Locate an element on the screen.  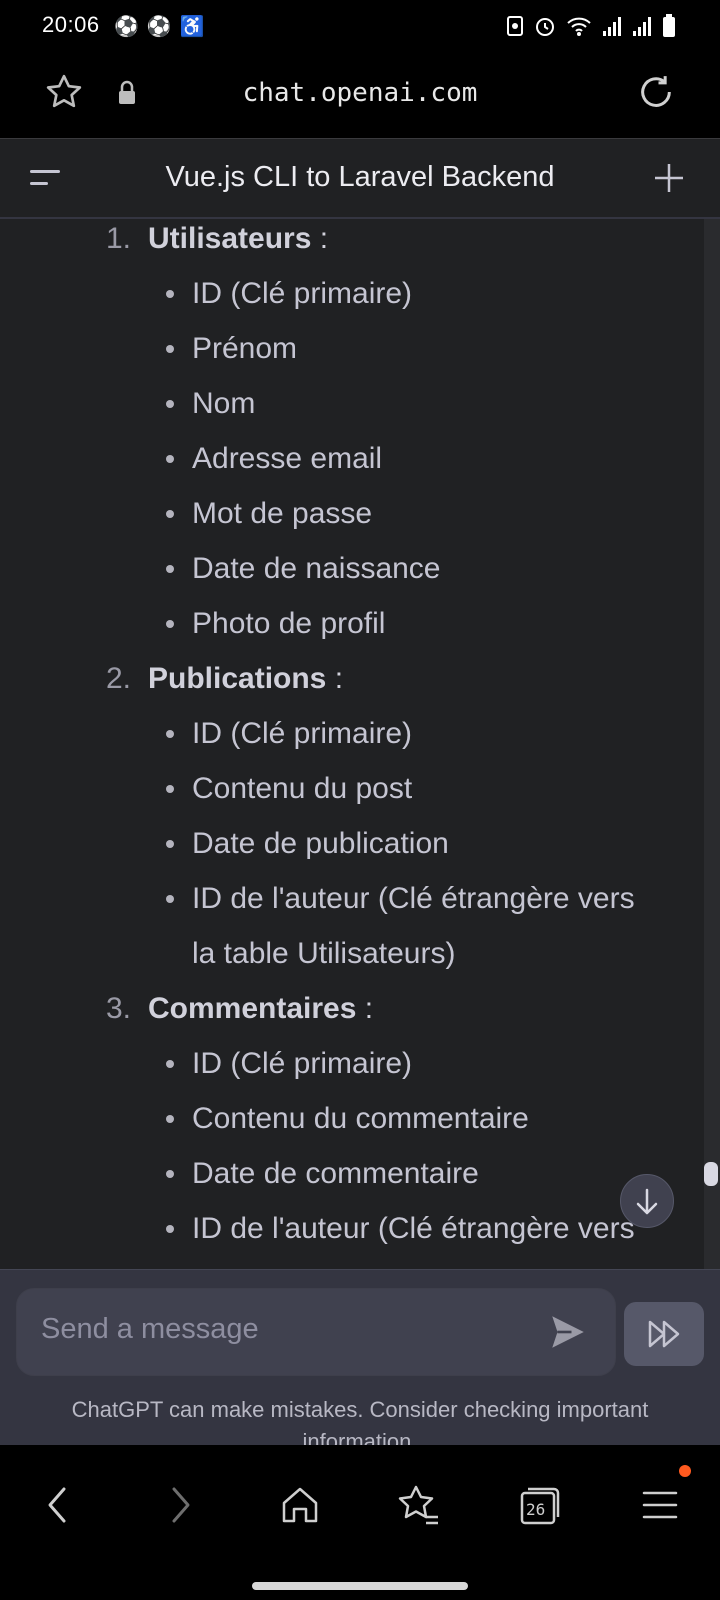
home-icon is located at coordinates (300, 1505).